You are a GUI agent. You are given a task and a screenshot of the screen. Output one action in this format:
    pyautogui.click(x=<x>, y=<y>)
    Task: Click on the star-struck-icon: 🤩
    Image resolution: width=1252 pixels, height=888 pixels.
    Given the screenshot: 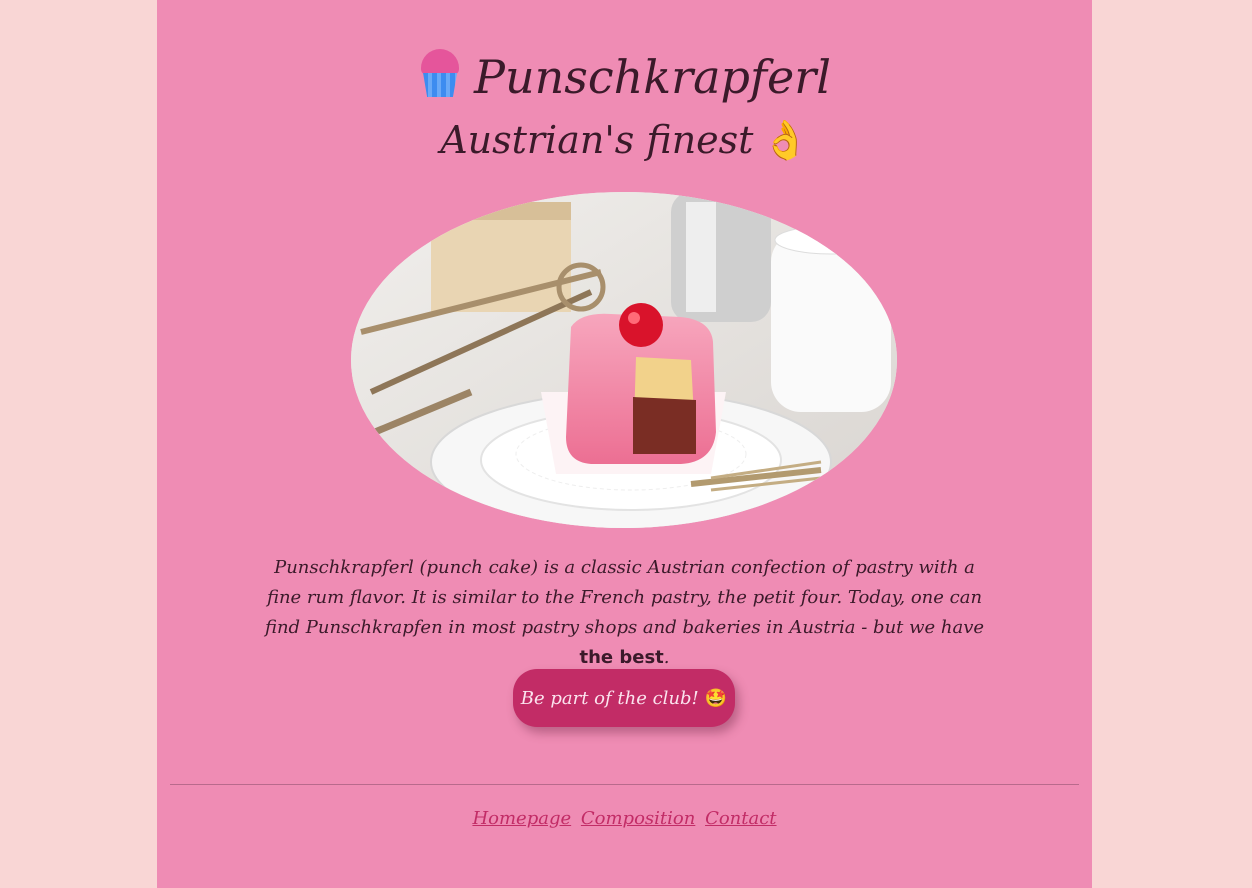 What is the action you would take?
    pyautogui.click(x=716, y=698)
    